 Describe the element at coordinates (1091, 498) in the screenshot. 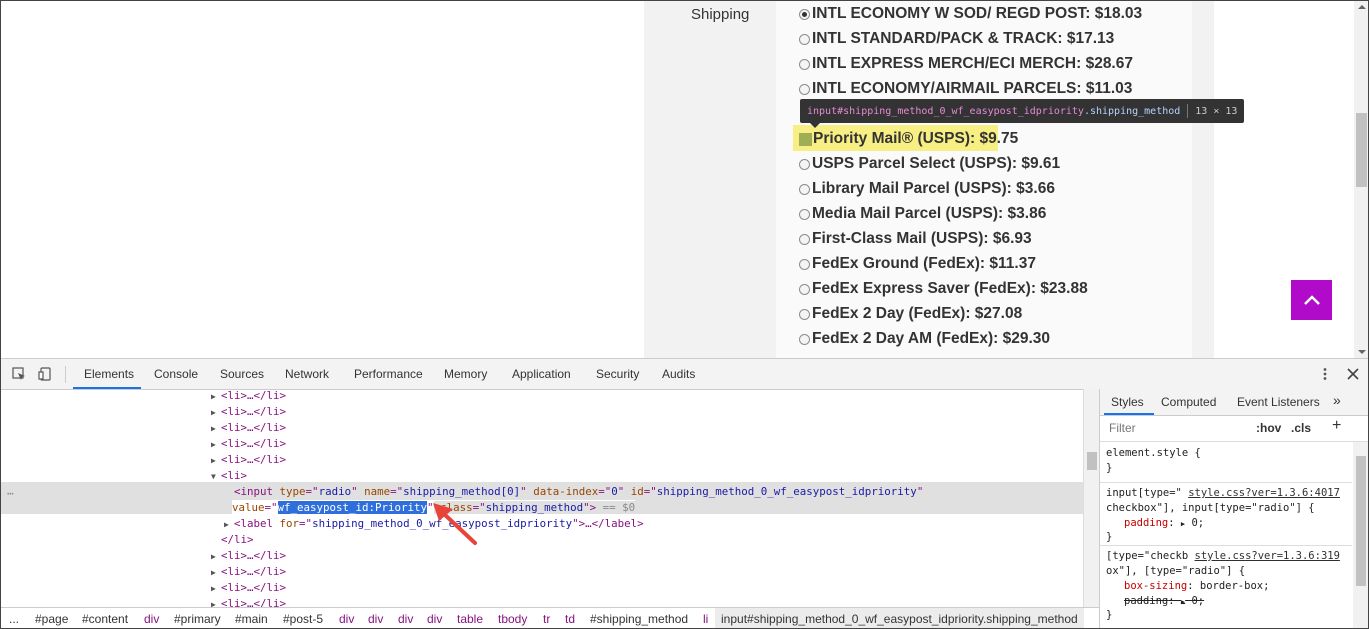

I see `dom-tree-scrollbar` at that location.